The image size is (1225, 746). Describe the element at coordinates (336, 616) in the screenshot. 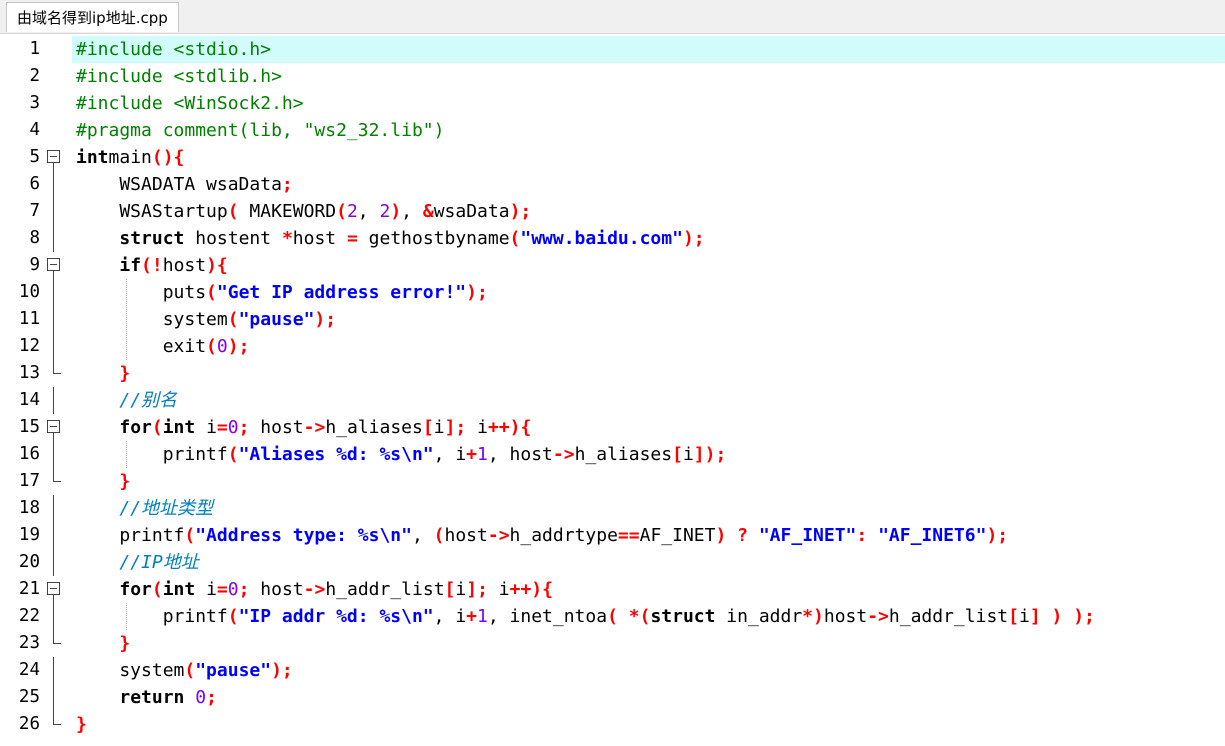

I see `code-token: "IP addr %d: %s\n"` at that location.